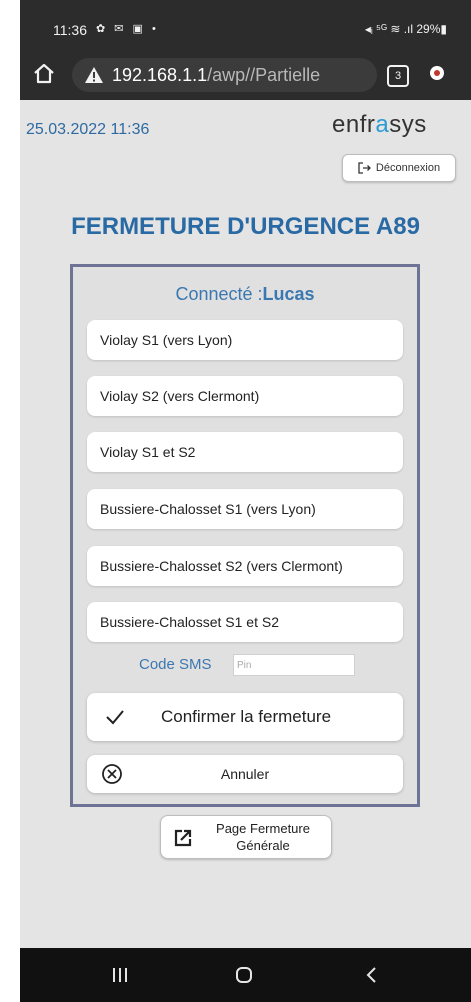 The image size is (471, 1002). What do you see at coordinates (294, 665) in the screenshot?
I see `sms-pin-input` at bounding box center [294, 665].